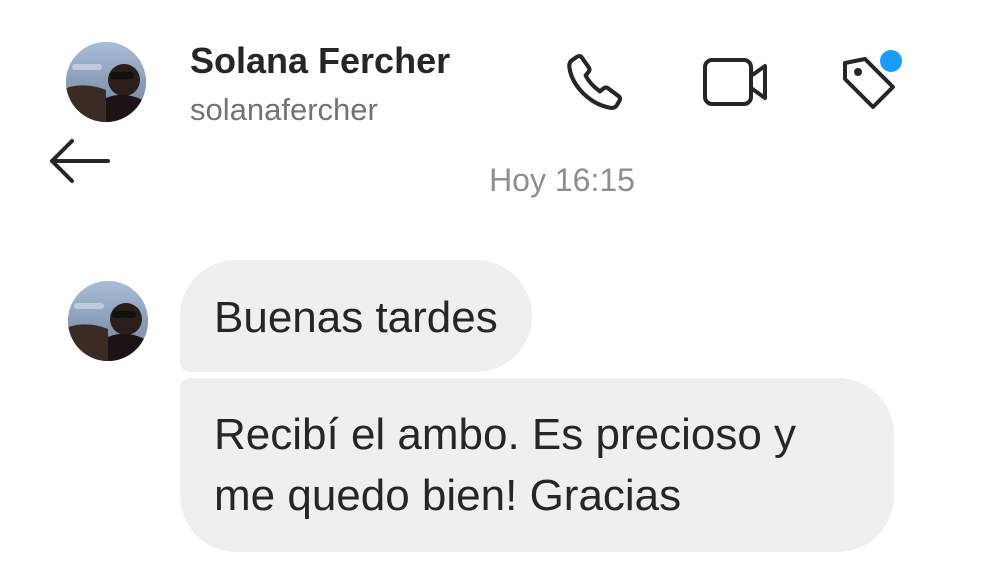 The width and height of the screenshot is (994, 564). Describe the element at coordinates (356, 316) in the screenshot. I see `message-bubble: Buenas tardes` at that location.